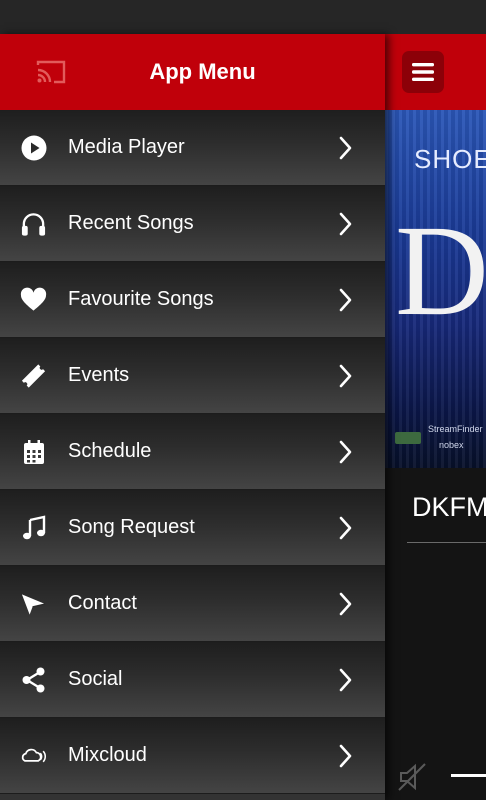  I want to click on menu-item-label: Recent Songs, so click(131, 223).